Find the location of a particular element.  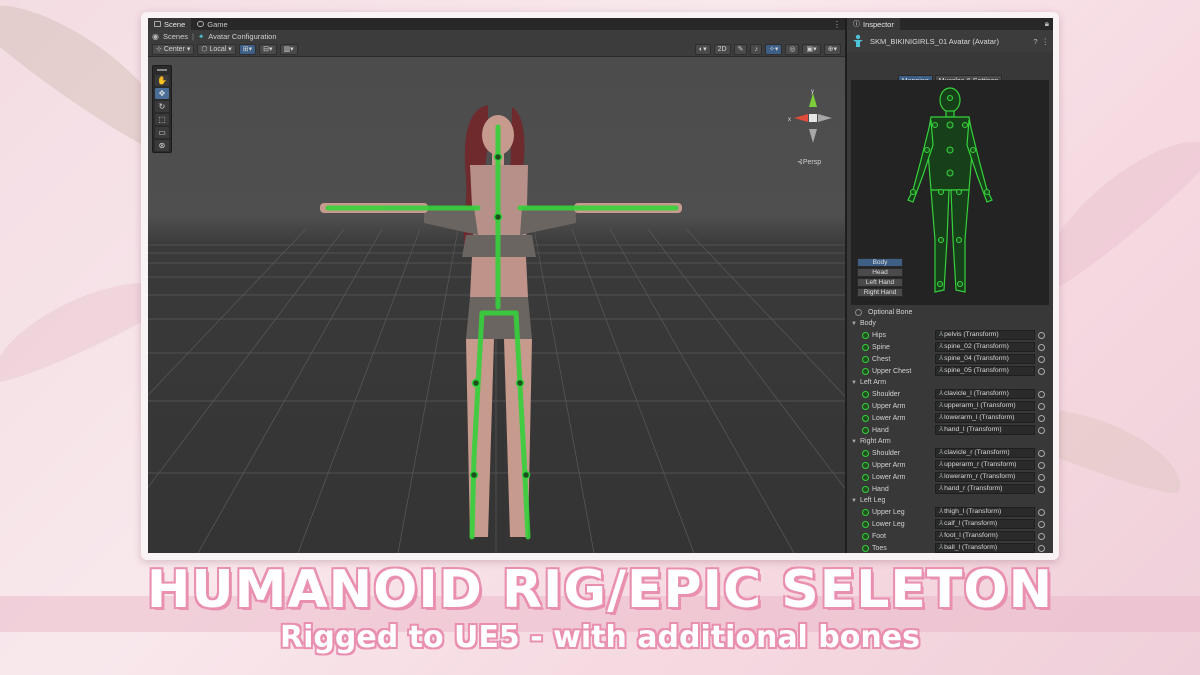

breadcrumb-scenes: Scenes is located at coordinates (175, 36).